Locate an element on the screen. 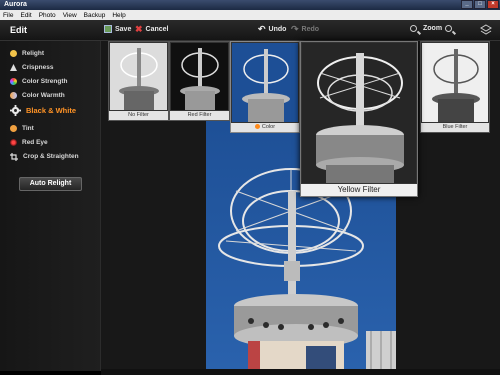 This screenshot has height=375, width=500. horizontal-scrollbar is located at coordinates (300, 372).